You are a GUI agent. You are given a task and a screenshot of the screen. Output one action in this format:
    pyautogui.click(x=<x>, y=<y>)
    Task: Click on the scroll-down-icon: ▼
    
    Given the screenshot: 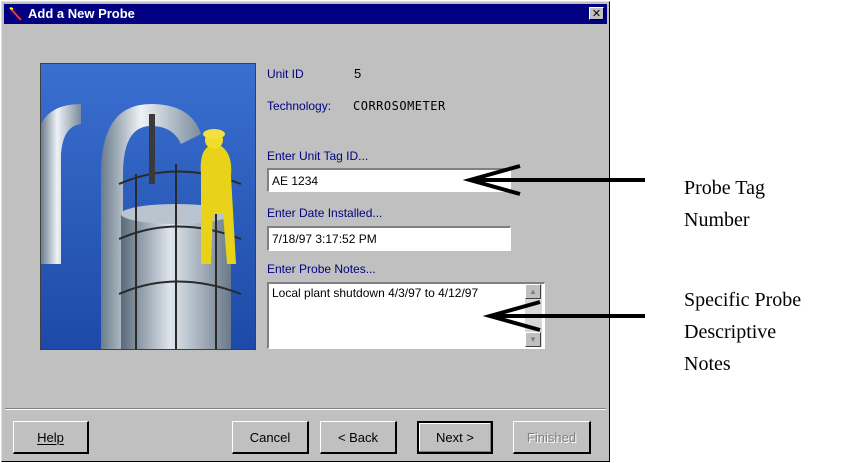 What is the action you would take?
    pyautogui.click(x=533, y=339)
    